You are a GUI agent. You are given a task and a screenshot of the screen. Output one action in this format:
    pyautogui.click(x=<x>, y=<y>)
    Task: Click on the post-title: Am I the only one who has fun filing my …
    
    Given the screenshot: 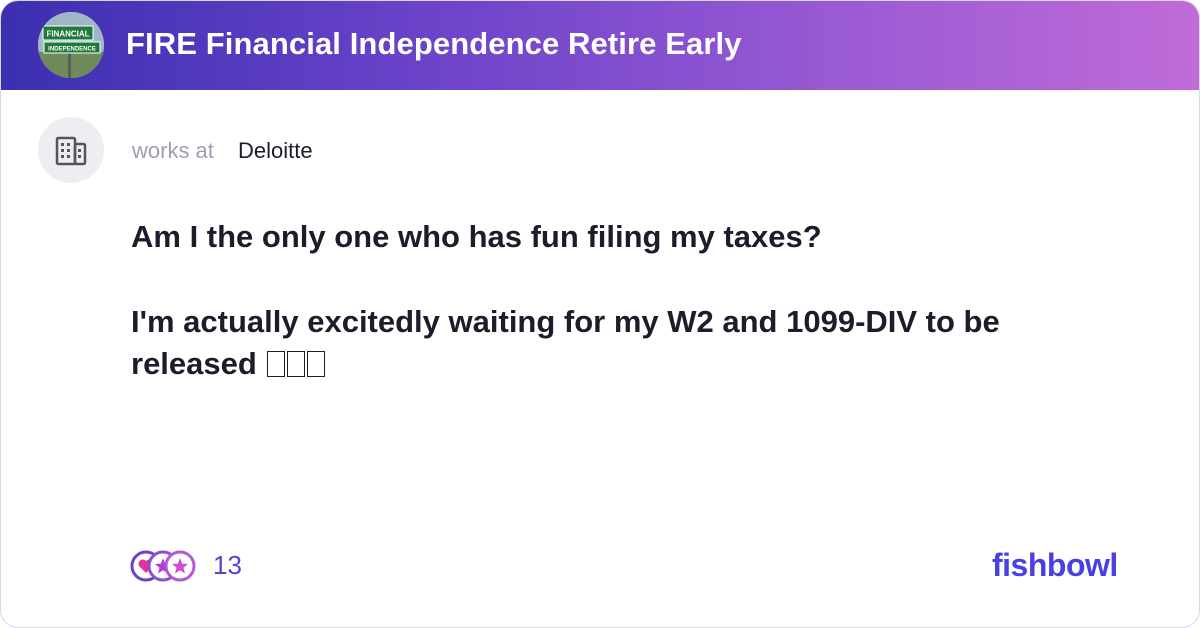 What is the action you would take?
    pyautogui.click(x=476, y=236)
    